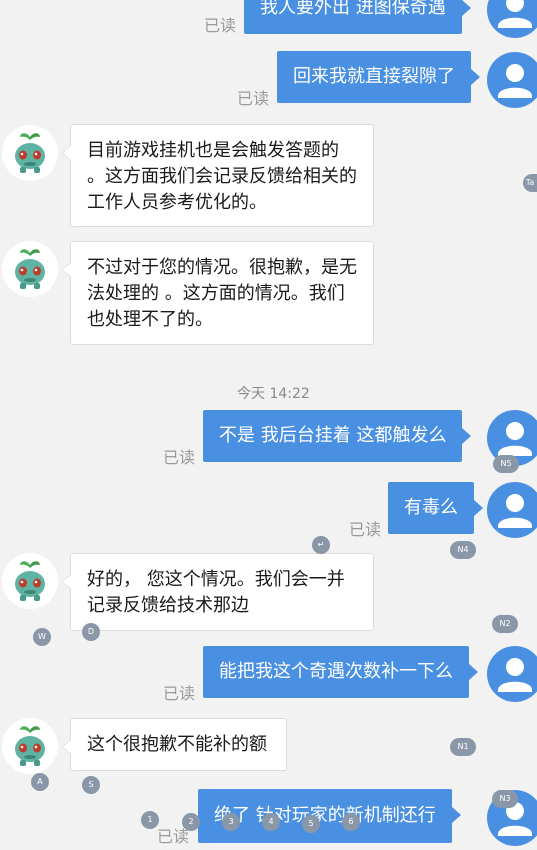 The height and width of the screenshot is (850, 537). Describe the element at coordinates (271, 822) in the screenshot. I see `overlay-chip: 4` at that location.